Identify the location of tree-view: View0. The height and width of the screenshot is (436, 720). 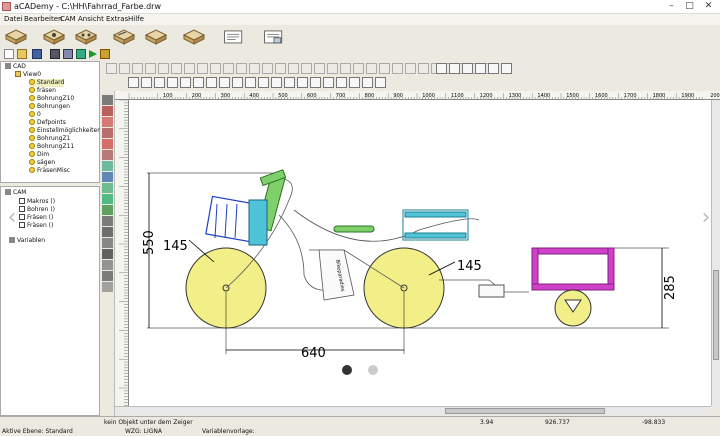
(28, 75).